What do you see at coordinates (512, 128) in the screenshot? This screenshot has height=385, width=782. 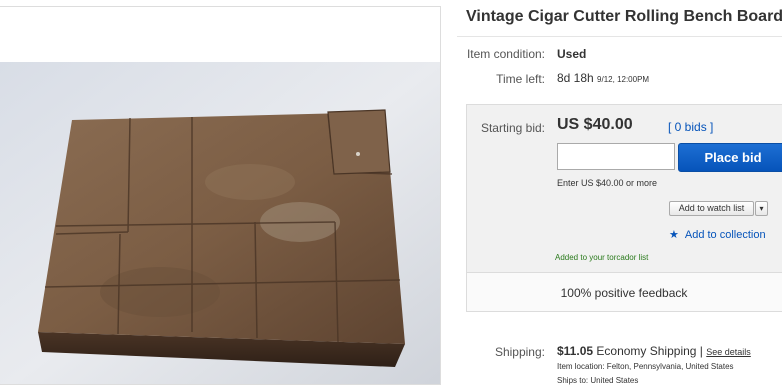 I see `starting-bid-label: Starting bid:` at bounding box center [512, 128].